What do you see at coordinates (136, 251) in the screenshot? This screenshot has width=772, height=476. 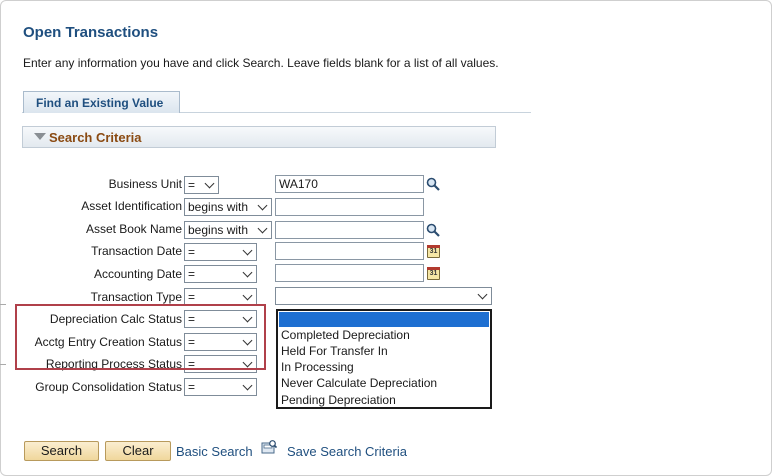 I see `transaction-date-label: Transaction Date` at bounding box center [136, 251].